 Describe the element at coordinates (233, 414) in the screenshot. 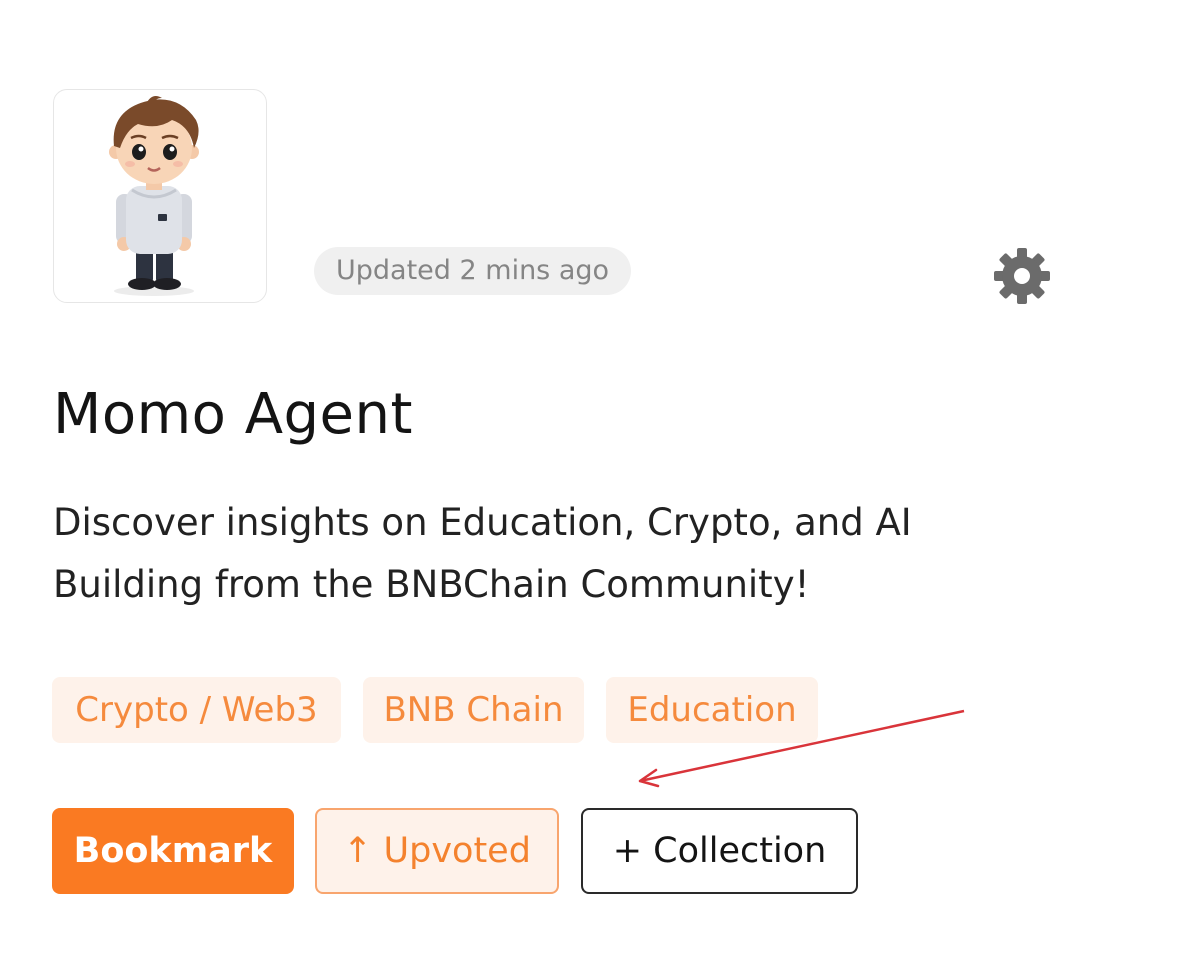

I see `agent-title: Momo Agent` at that location.